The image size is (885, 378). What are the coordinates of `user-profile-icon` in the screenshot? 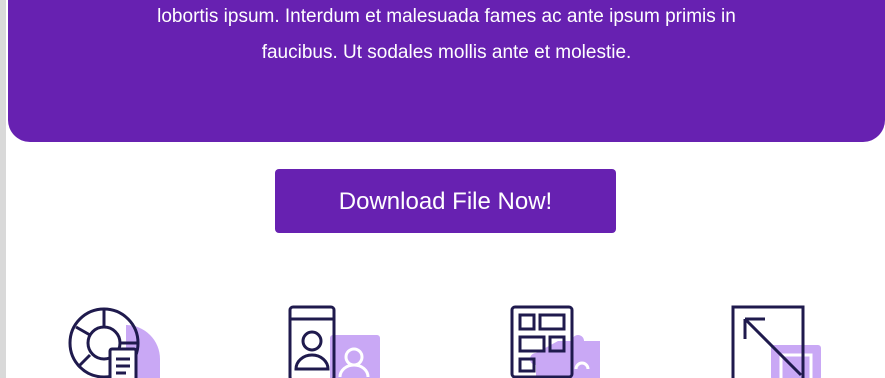 It's located at (338, 341).